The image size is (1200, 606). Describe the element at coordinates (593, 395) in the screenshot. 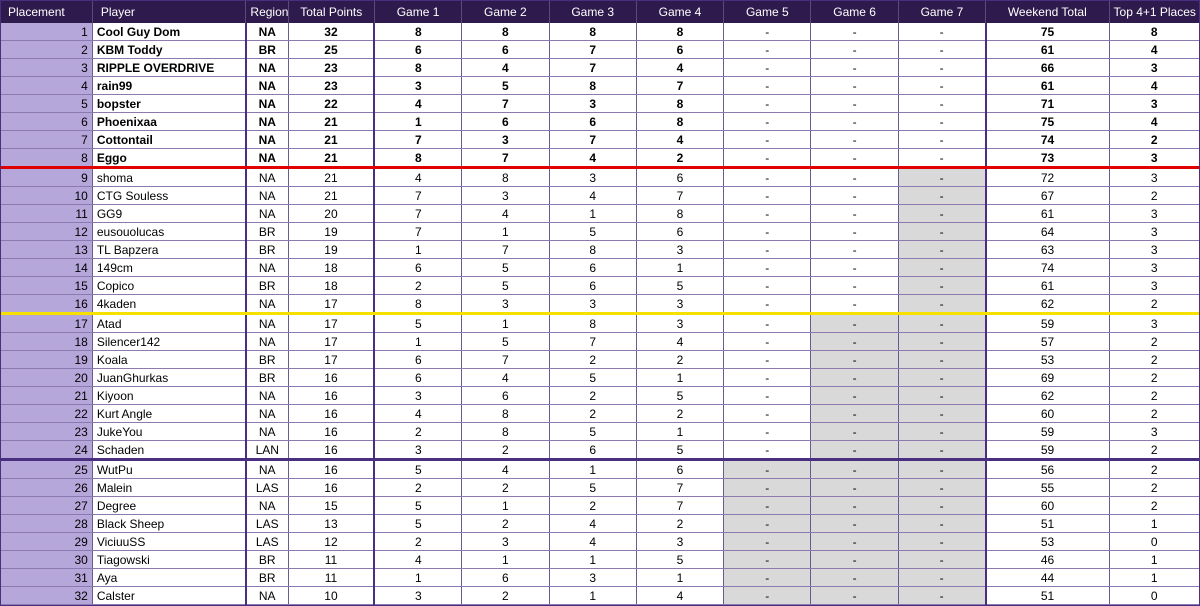

I see `game-3-cell: 2` at that location.